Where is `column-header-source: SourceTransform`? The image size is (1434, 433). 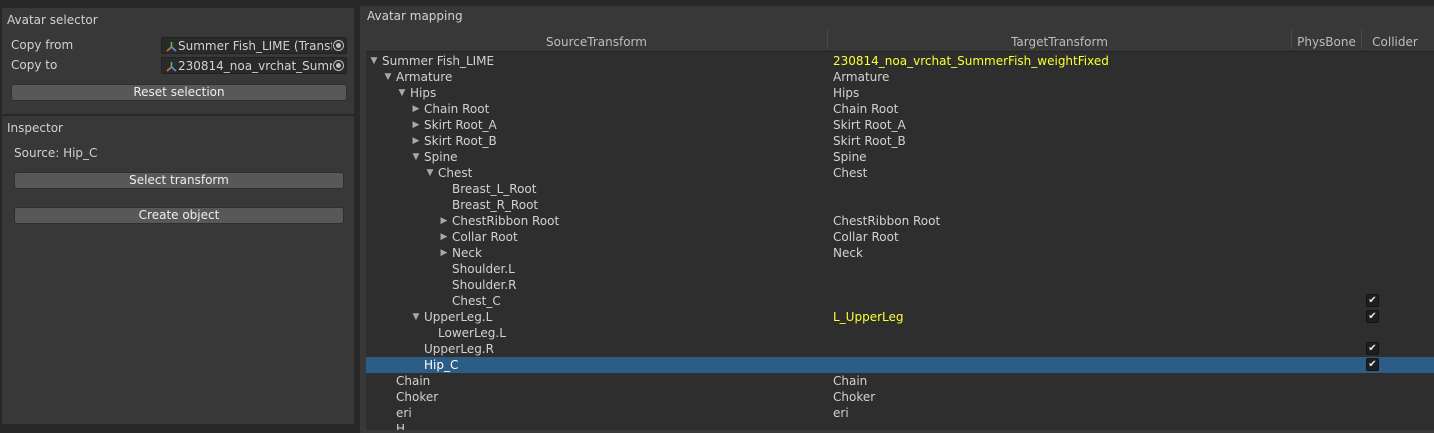 column-header-source: SourceTransform is located at coordinates (596, 42).